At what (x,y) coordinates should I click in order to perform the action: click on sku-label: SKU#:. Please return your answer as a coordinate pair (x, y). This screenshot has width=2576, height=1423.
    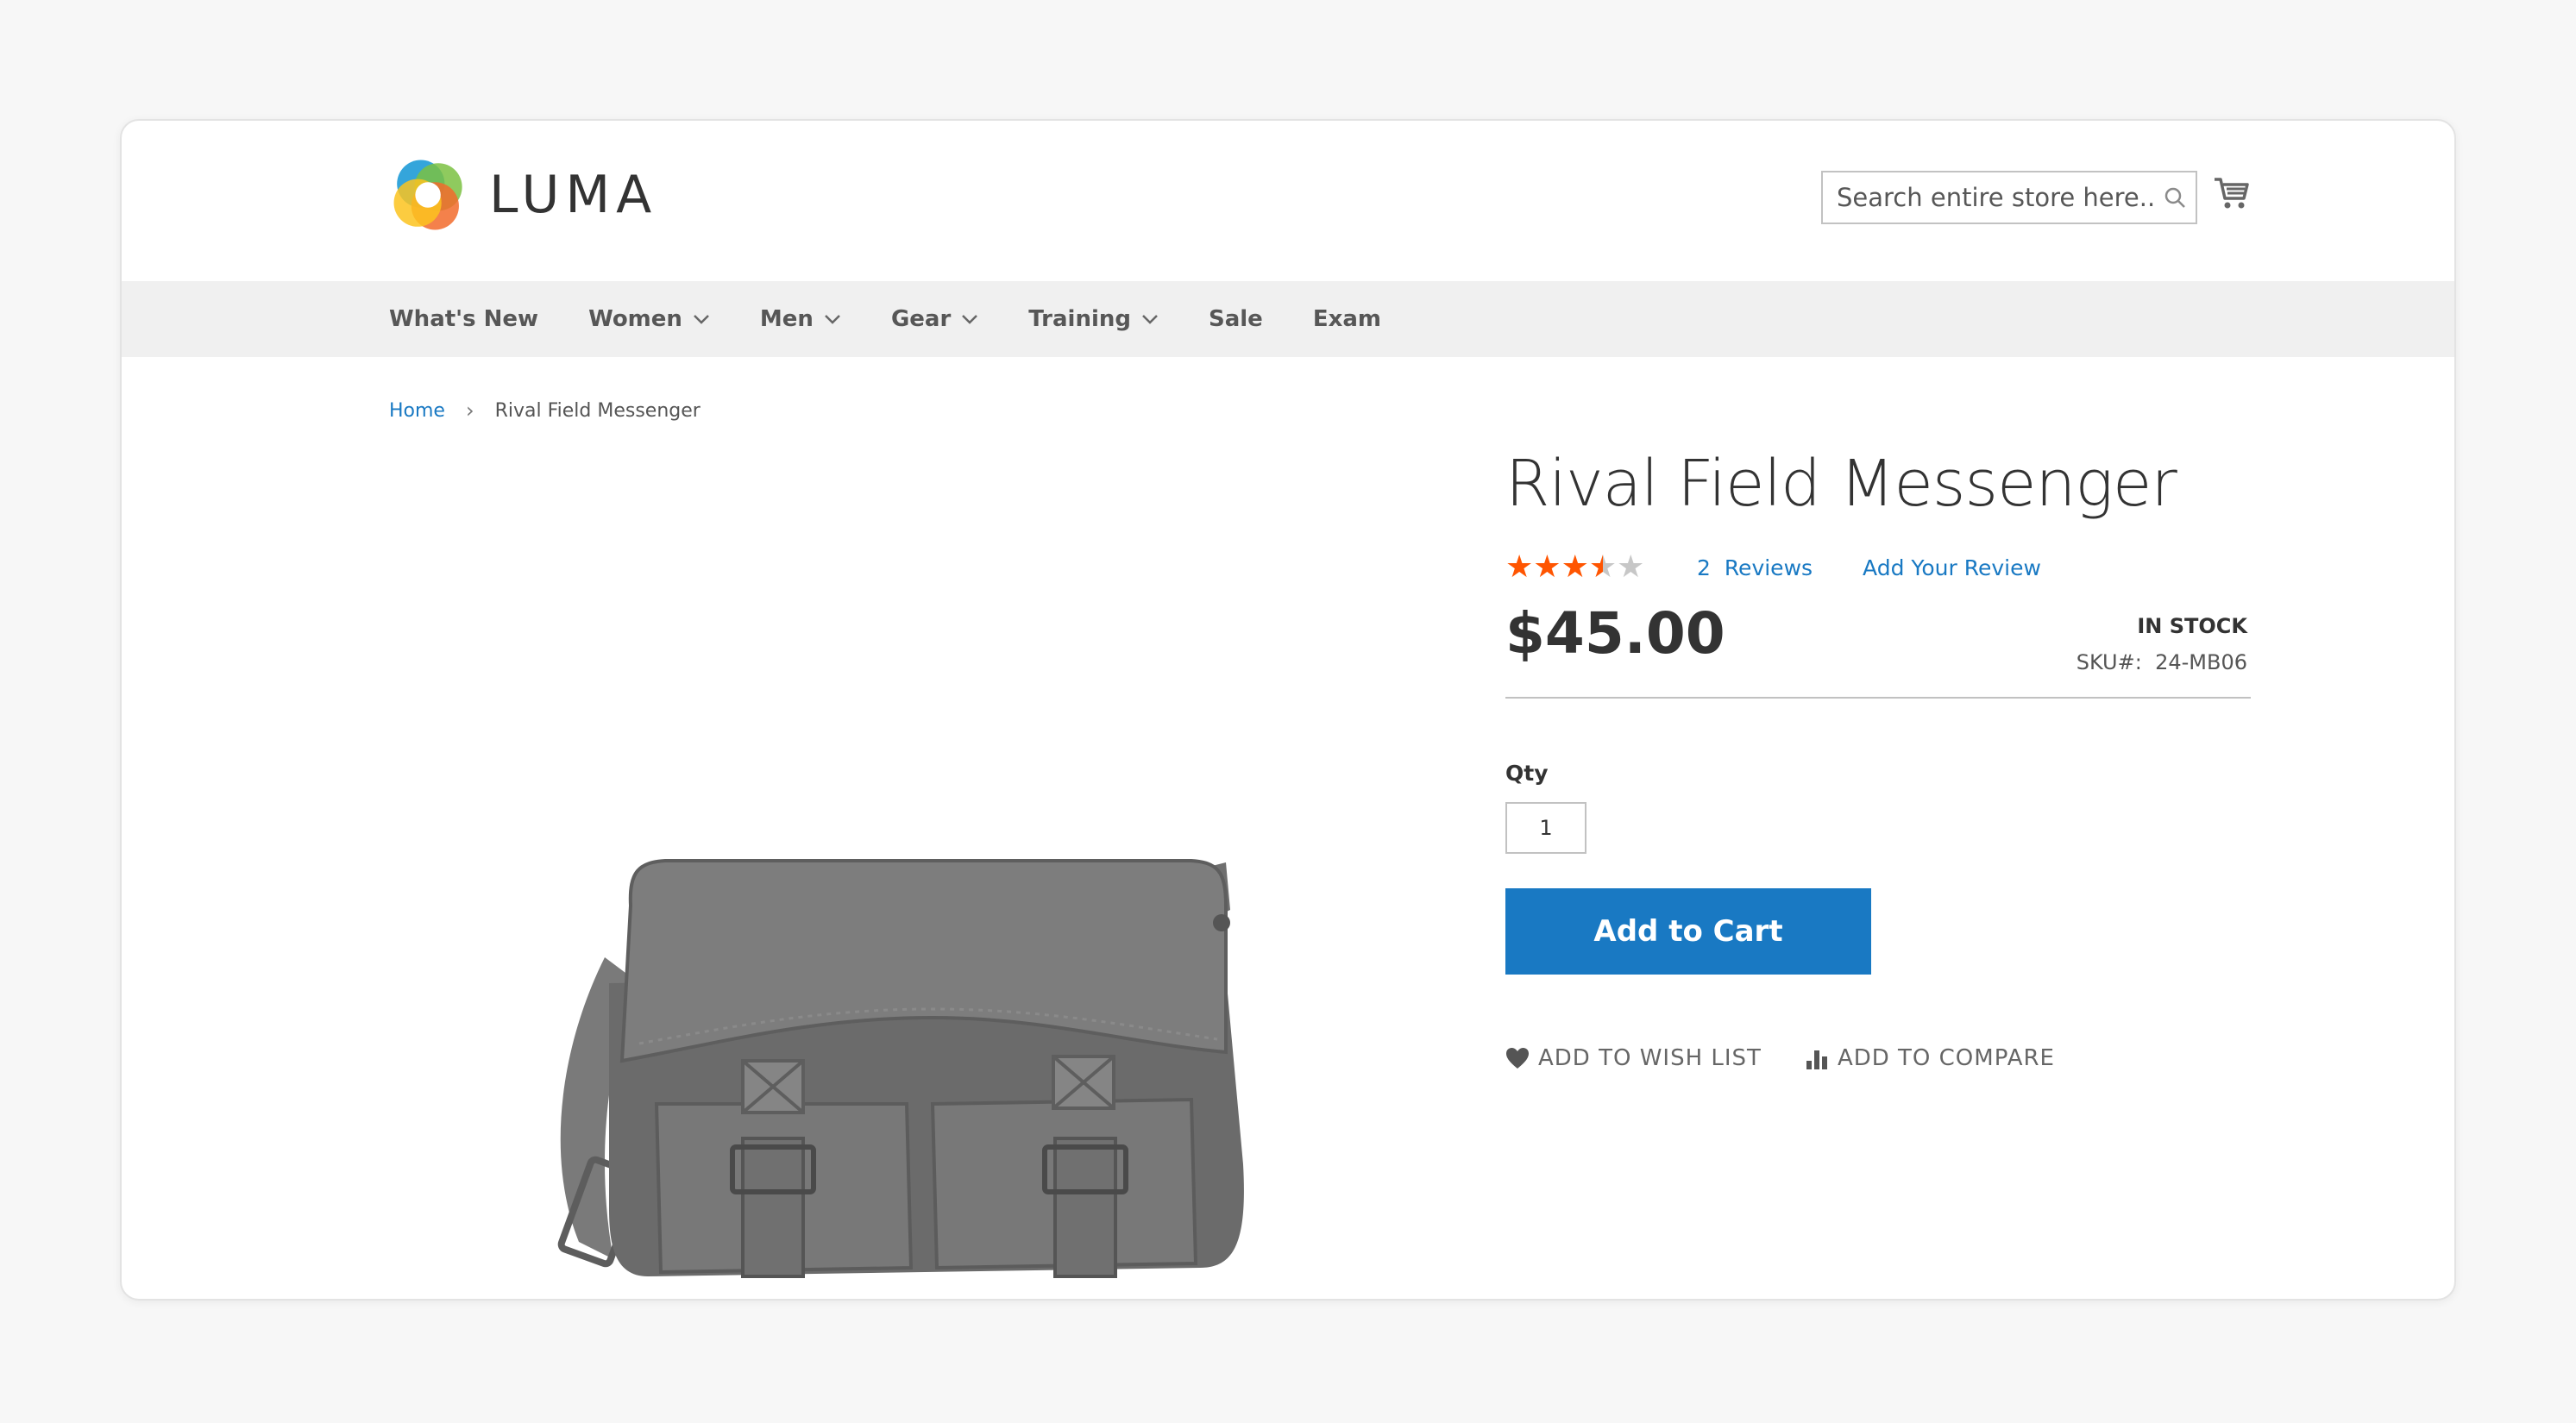
    Looking at the image, I should click on (2109, 662).